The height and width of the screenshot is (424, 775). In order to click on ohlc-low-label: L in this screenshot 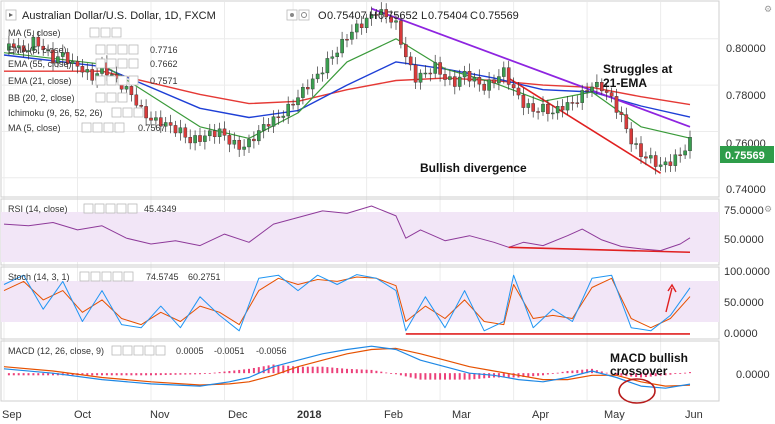, I will do `click(424, 16)`.